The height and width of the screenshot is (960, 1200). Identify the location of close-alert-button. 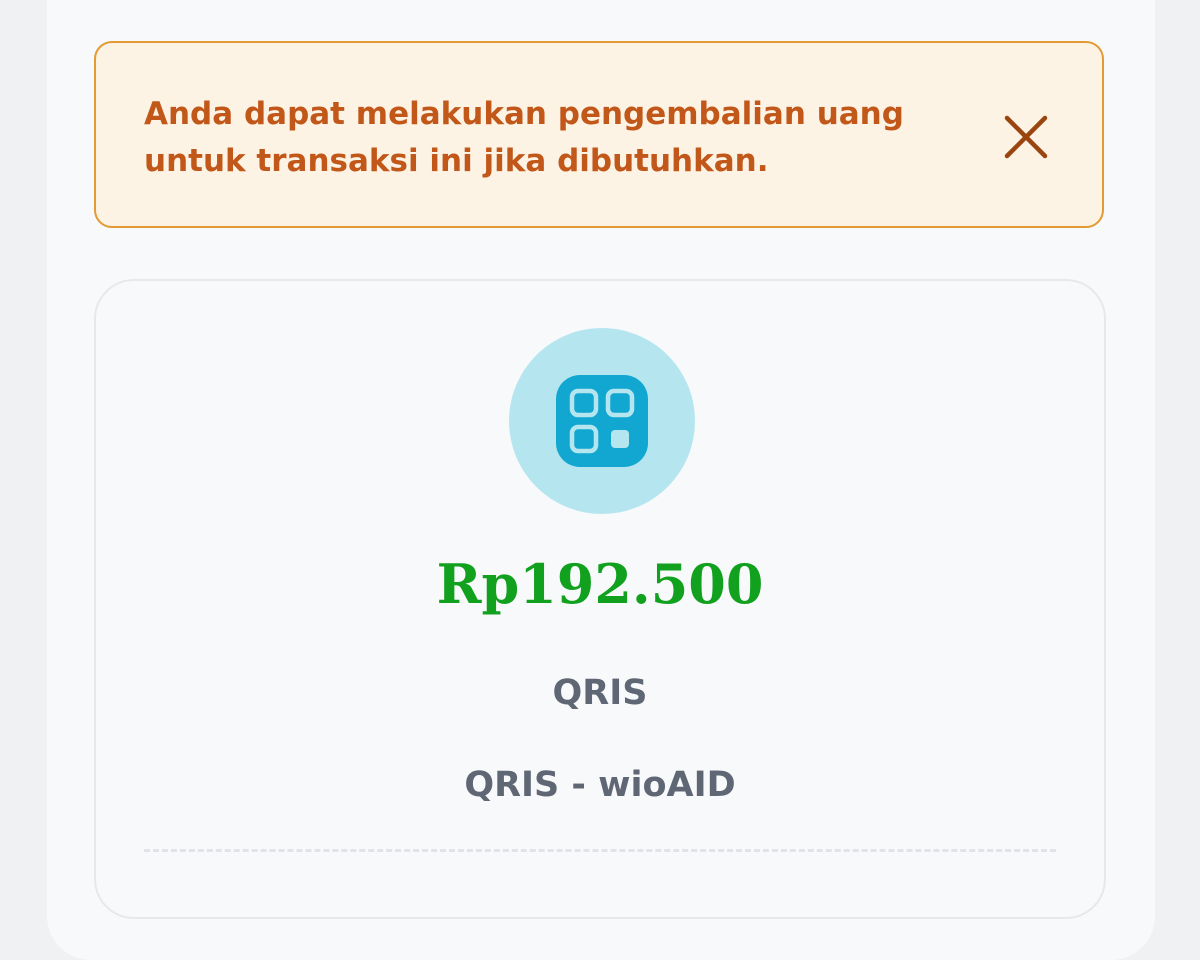
(1026, 137).